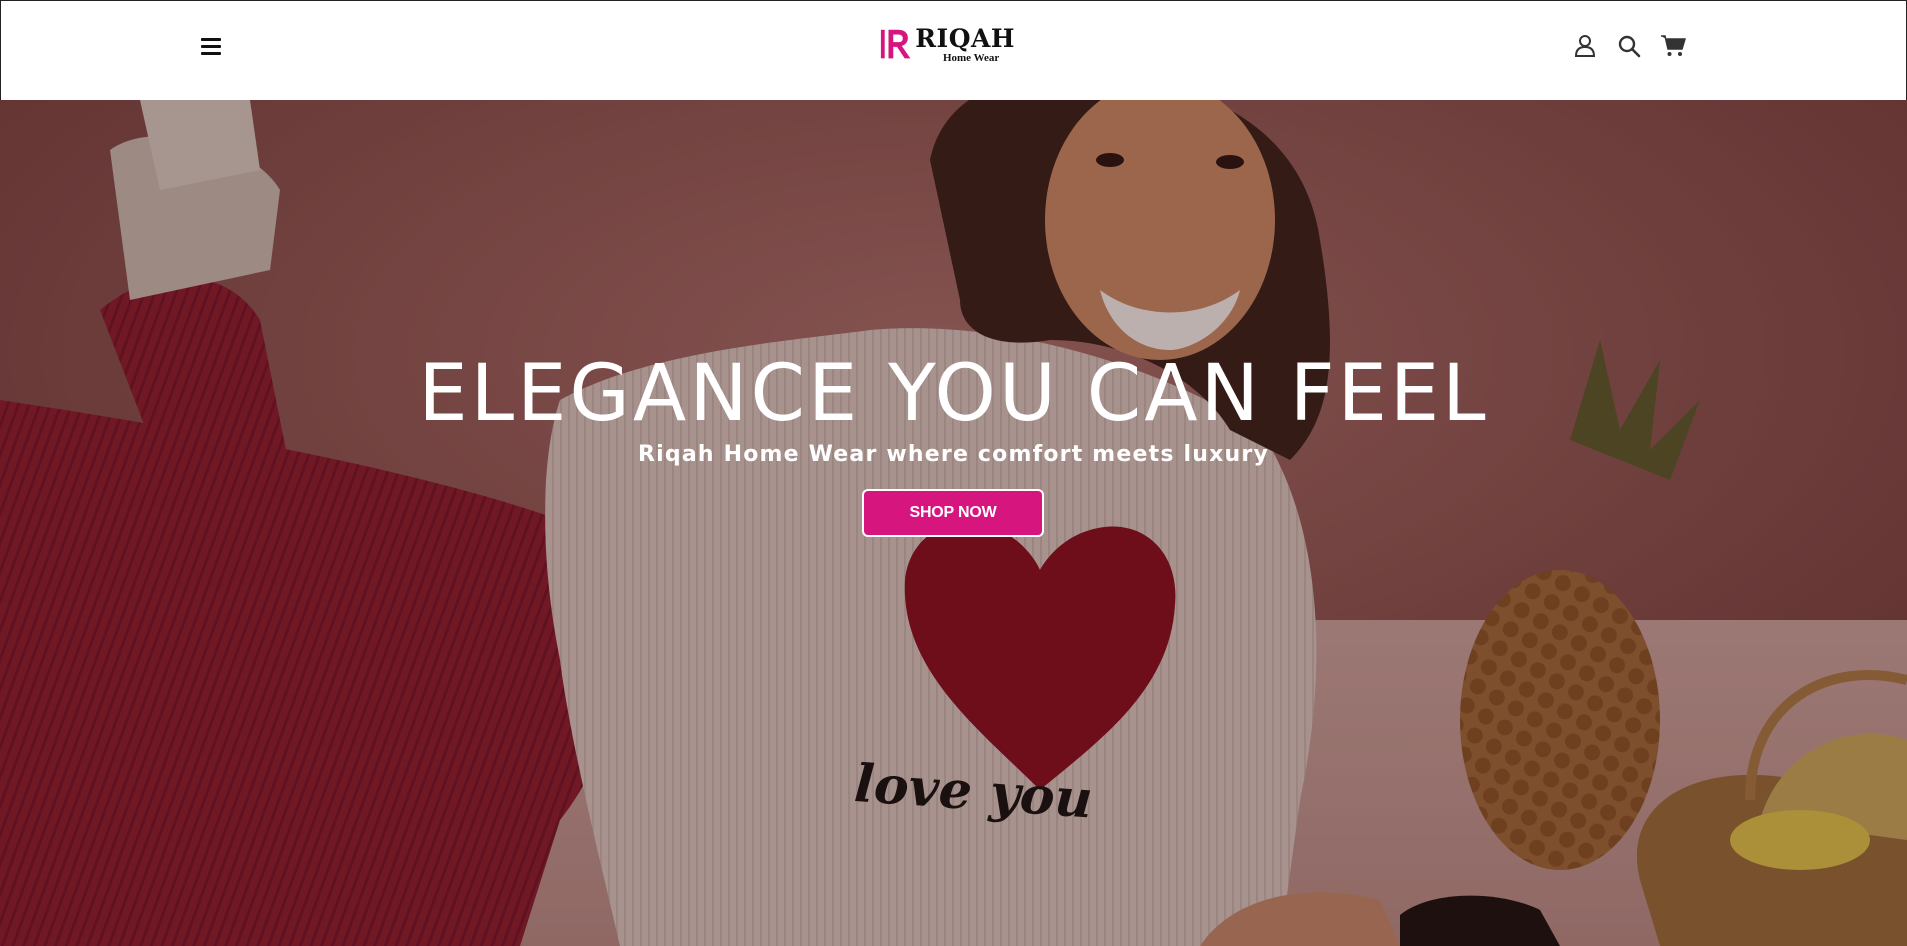 The width and height of the screenshot is (1907, 946). What do you see at coordinates (971, 58) in the screenshot?
I see `brand-subtitle: Home Wear` at bounding box center [971, 58].